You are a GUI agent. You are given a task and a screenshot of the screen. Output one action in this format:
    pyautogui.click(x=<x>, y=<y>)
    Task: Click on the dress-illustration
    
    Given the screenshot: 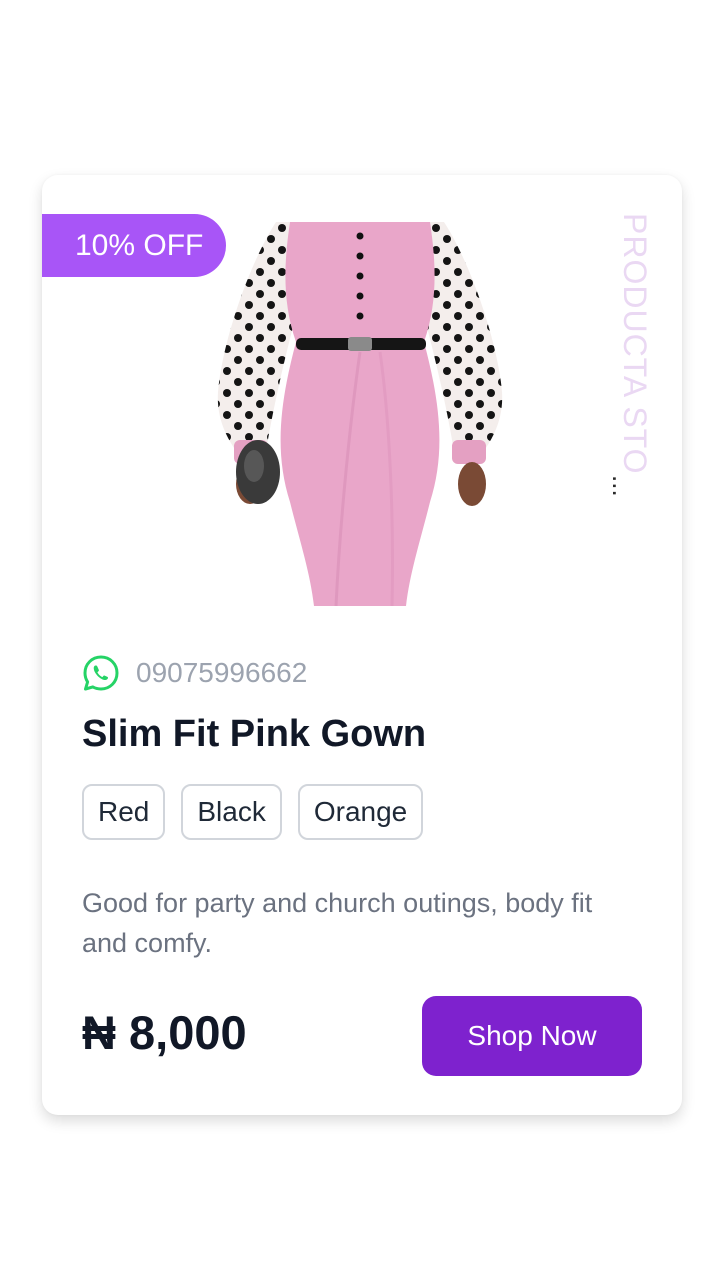 What is the action you would take?
    pyautogui.click(x=360, y=414)
    